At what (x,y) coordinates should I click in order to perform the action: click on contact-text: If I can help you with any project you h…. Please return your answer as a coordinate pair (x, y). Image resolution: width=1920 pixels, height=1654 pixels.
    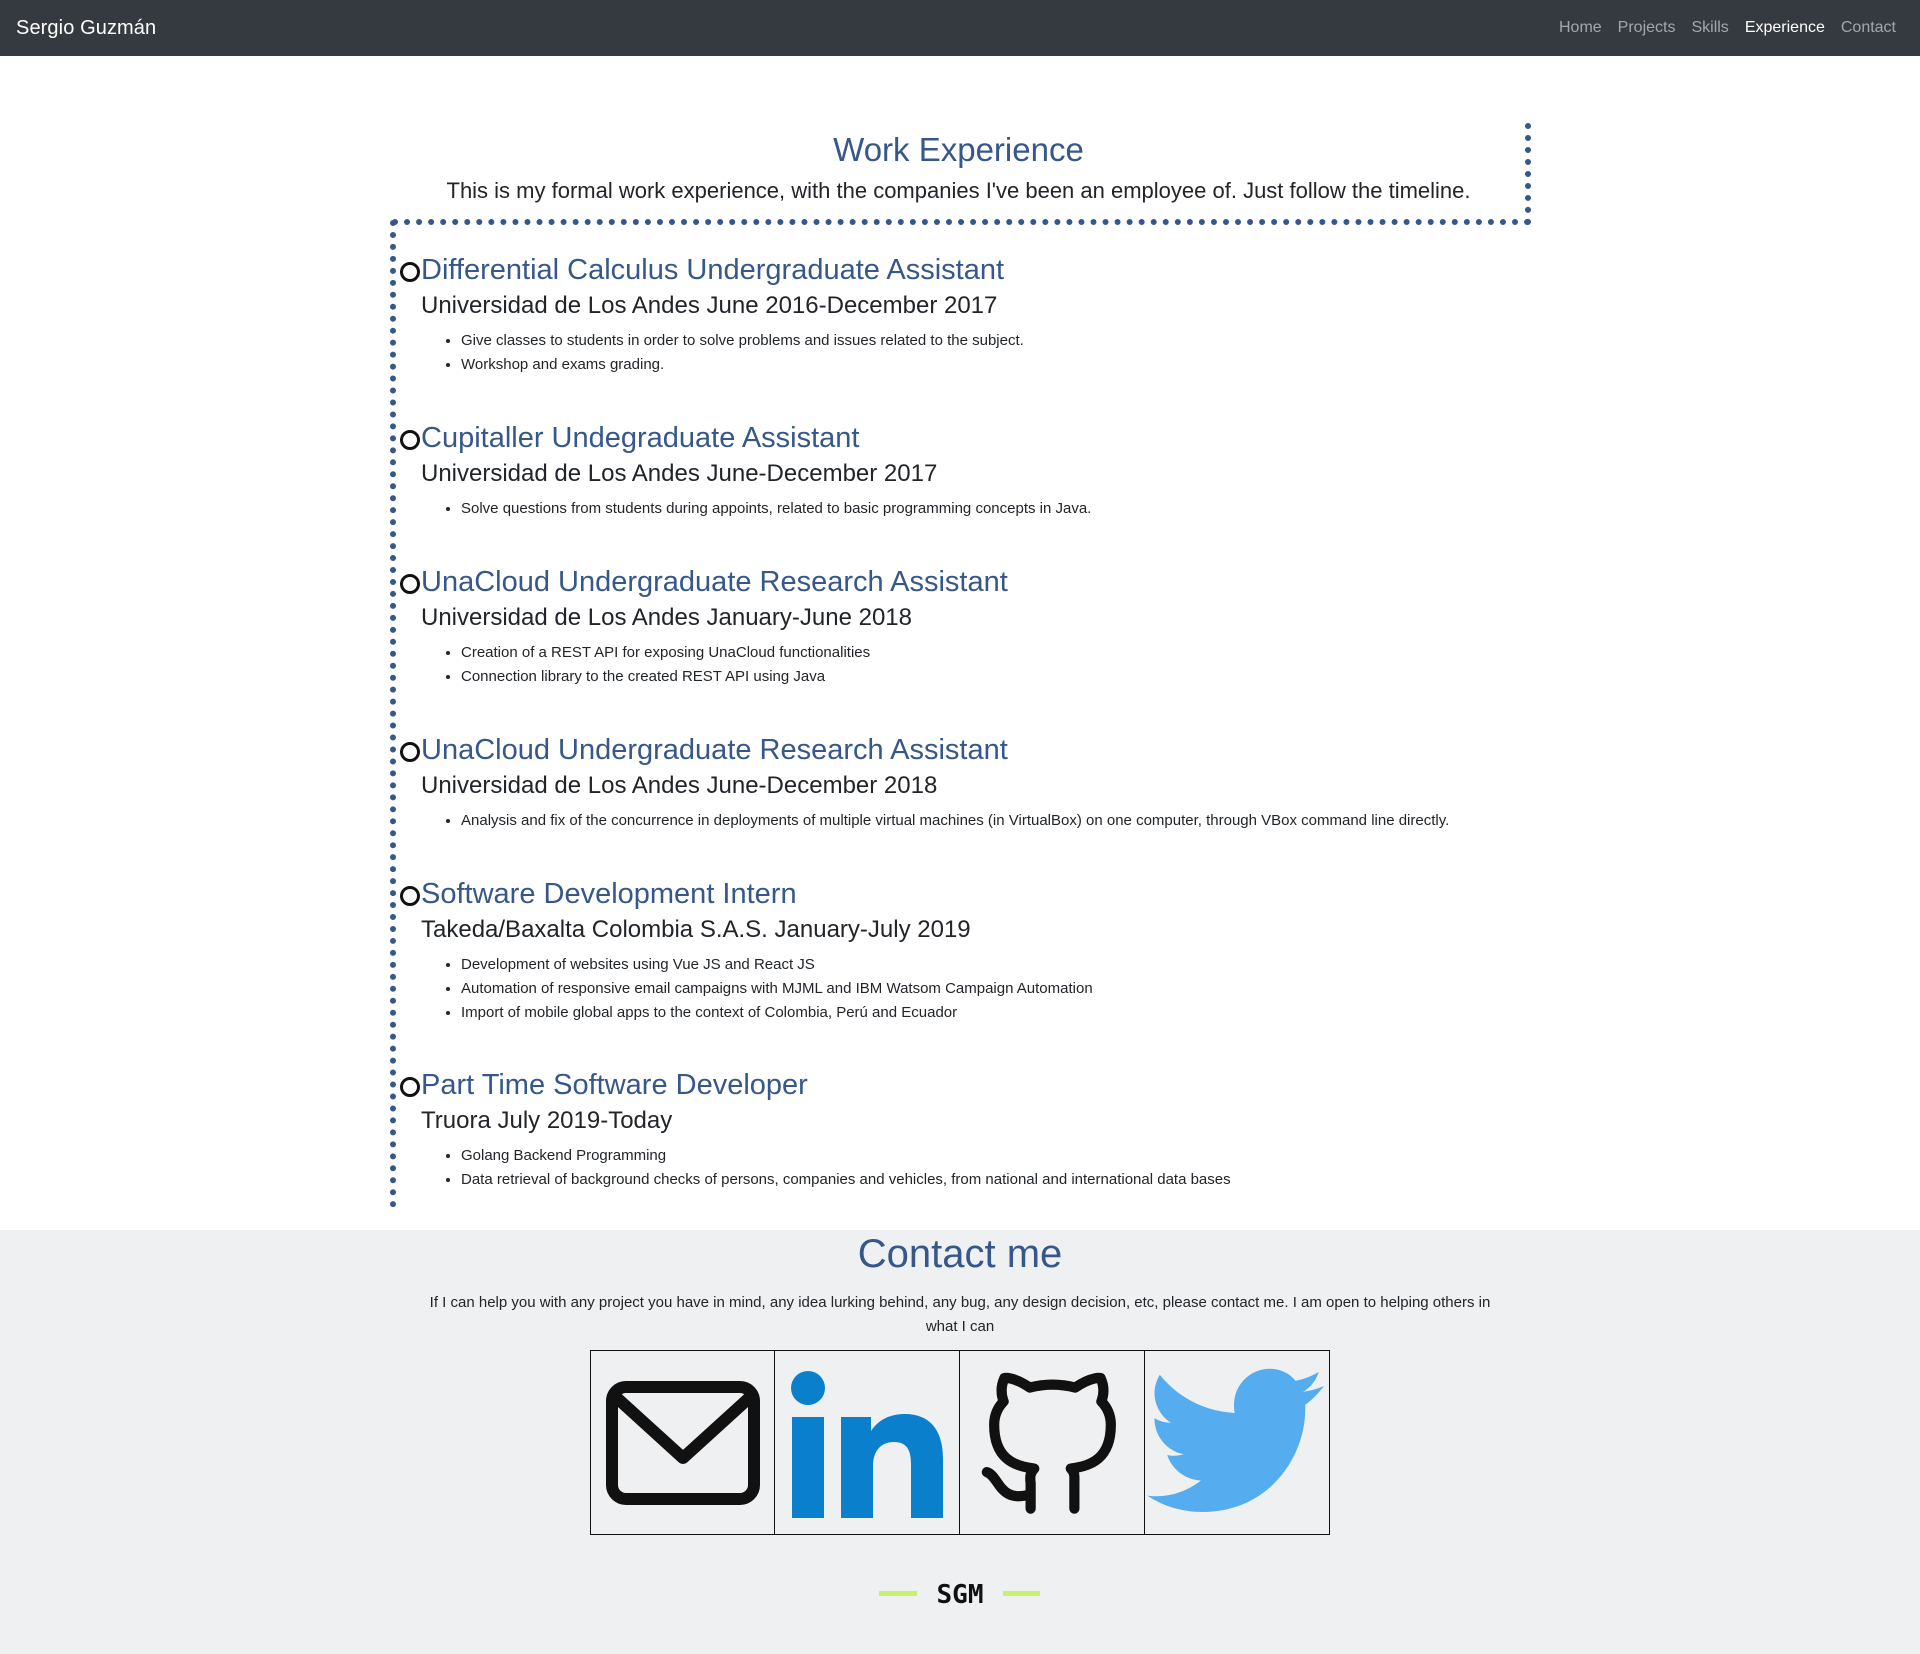
    Looking at the image, I should click on (960, 1314).